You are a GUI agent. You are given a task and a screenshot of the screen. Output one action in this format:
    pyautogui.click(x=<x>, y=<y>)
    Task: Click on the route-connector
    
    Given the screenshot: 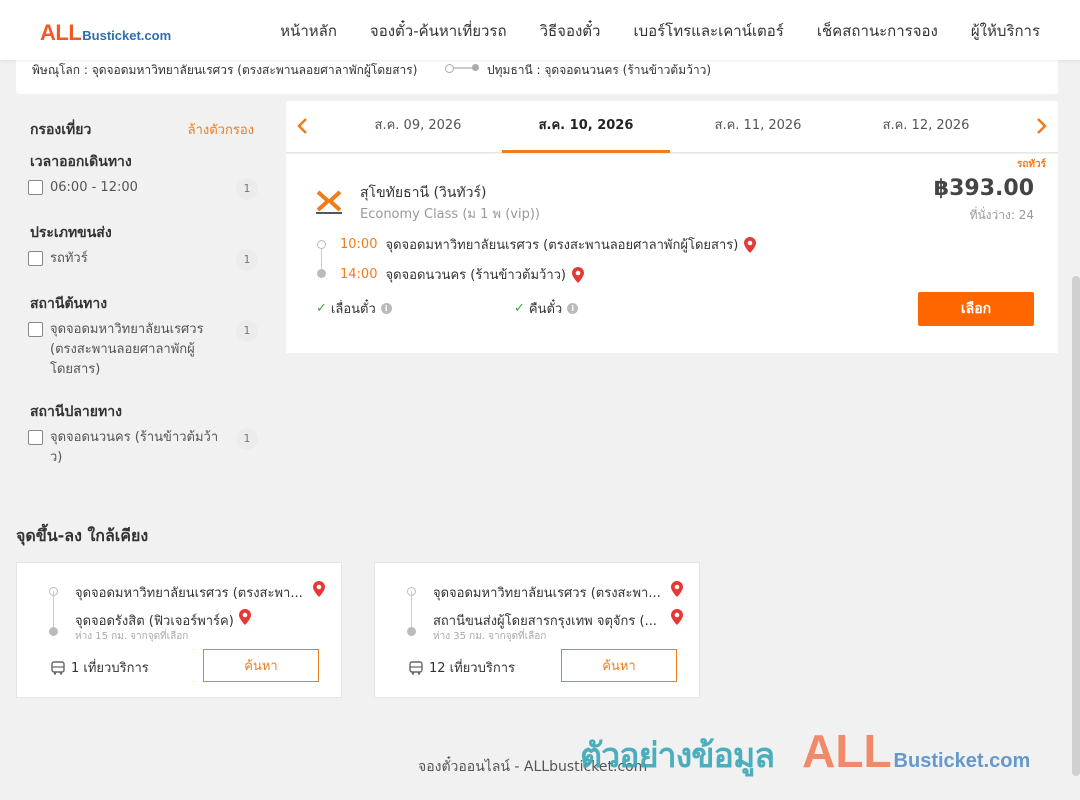 What is the action you would take?
    pyautogui.click(x=462, y=68)
    